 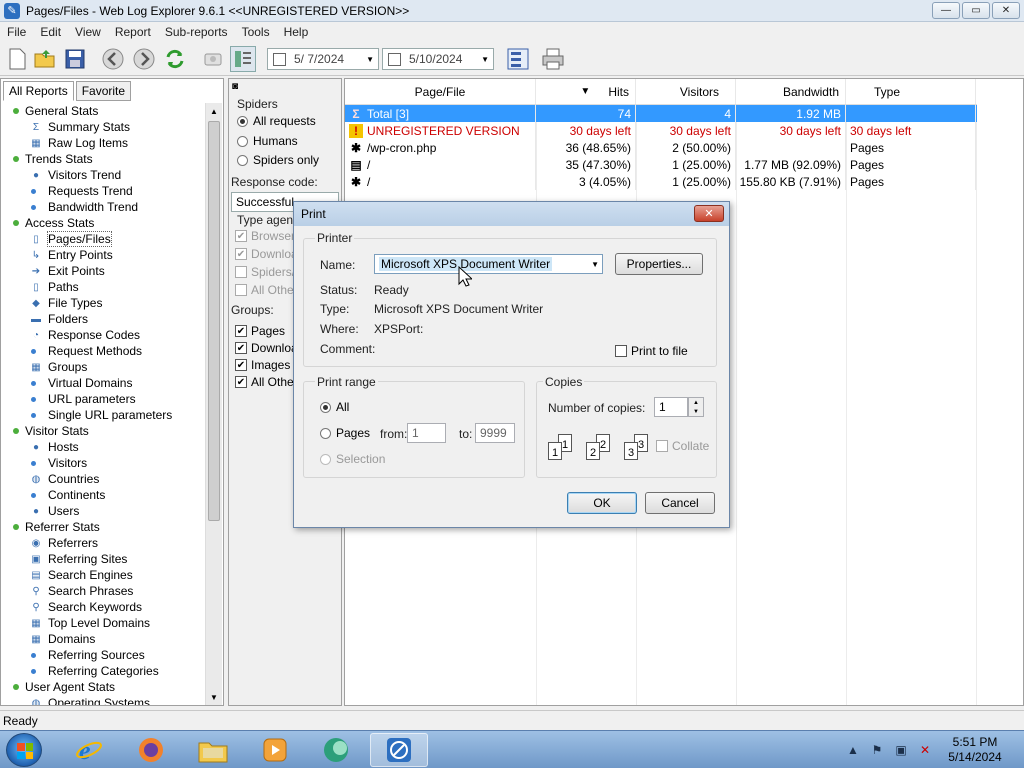 What do you see at coordinates (75, 59) in the screenshot?
I see `save-icon` at bounding box center [75, 59].